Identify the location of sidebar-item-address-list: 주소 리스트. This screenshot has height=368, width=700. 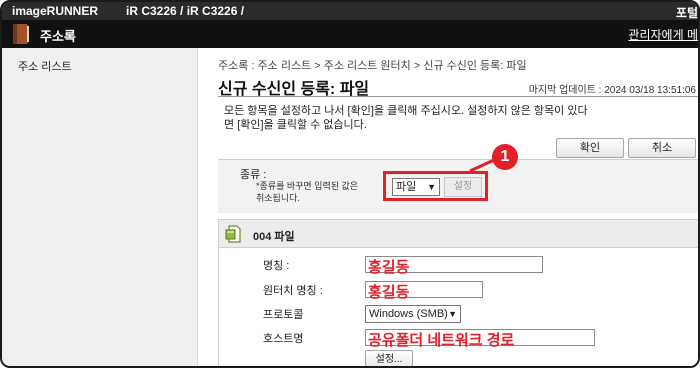
(45, 66).